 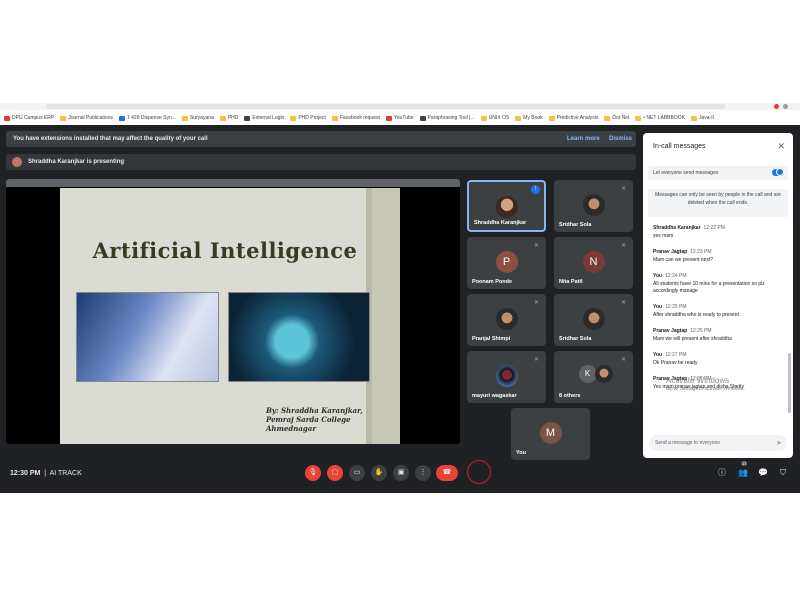 I want to click on message-time: 12:22 PM, so click(x=714, y=228).